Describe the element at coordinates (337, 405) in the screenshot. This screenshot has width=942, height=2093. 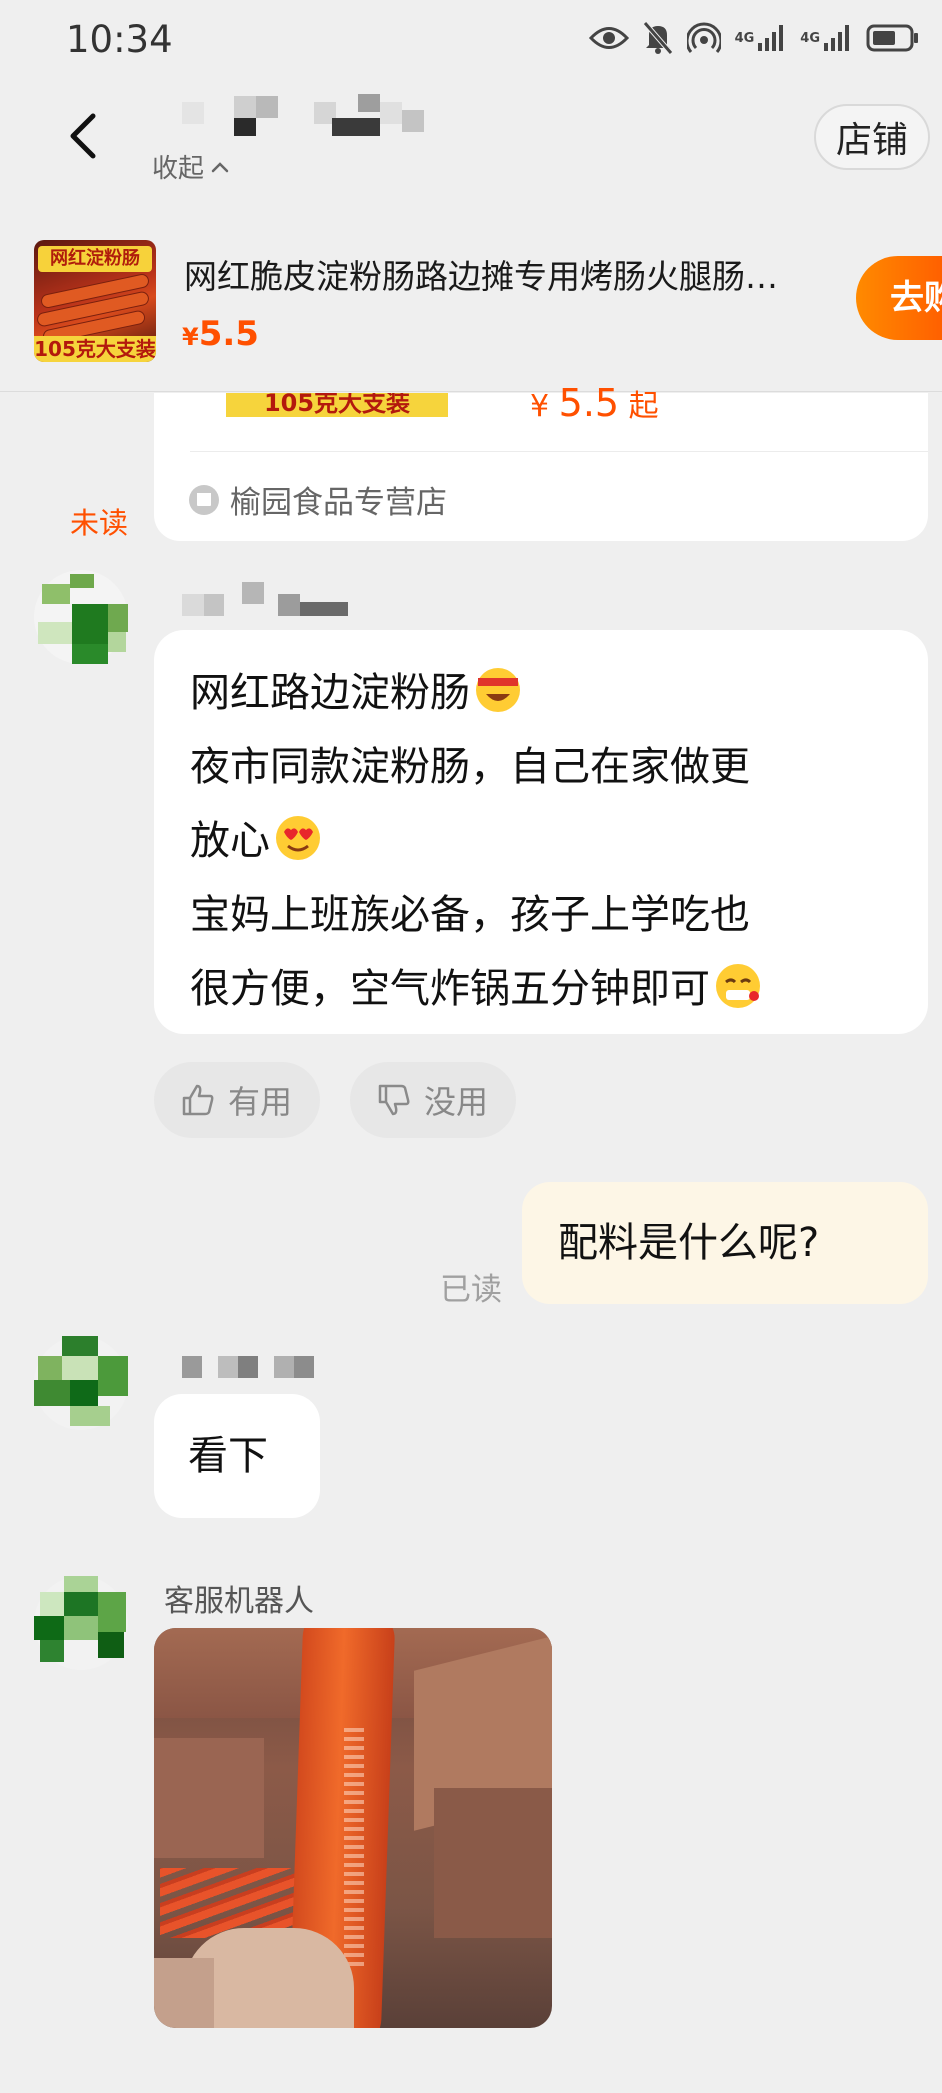
I see `card-image-strip: 105克大支装` at that location.